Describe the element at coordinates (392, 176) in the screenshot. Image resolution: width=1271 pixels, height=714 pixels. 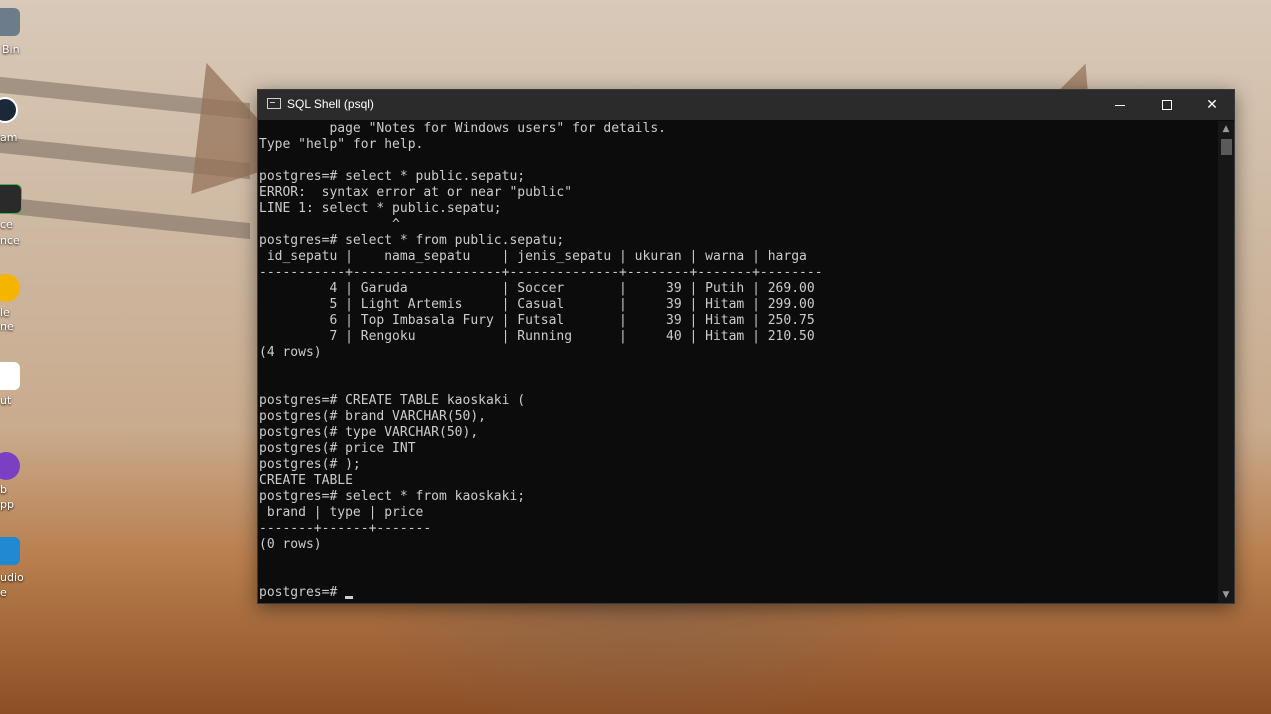
I see `console-line: postgres=# select * public.sepatu;` at that location.